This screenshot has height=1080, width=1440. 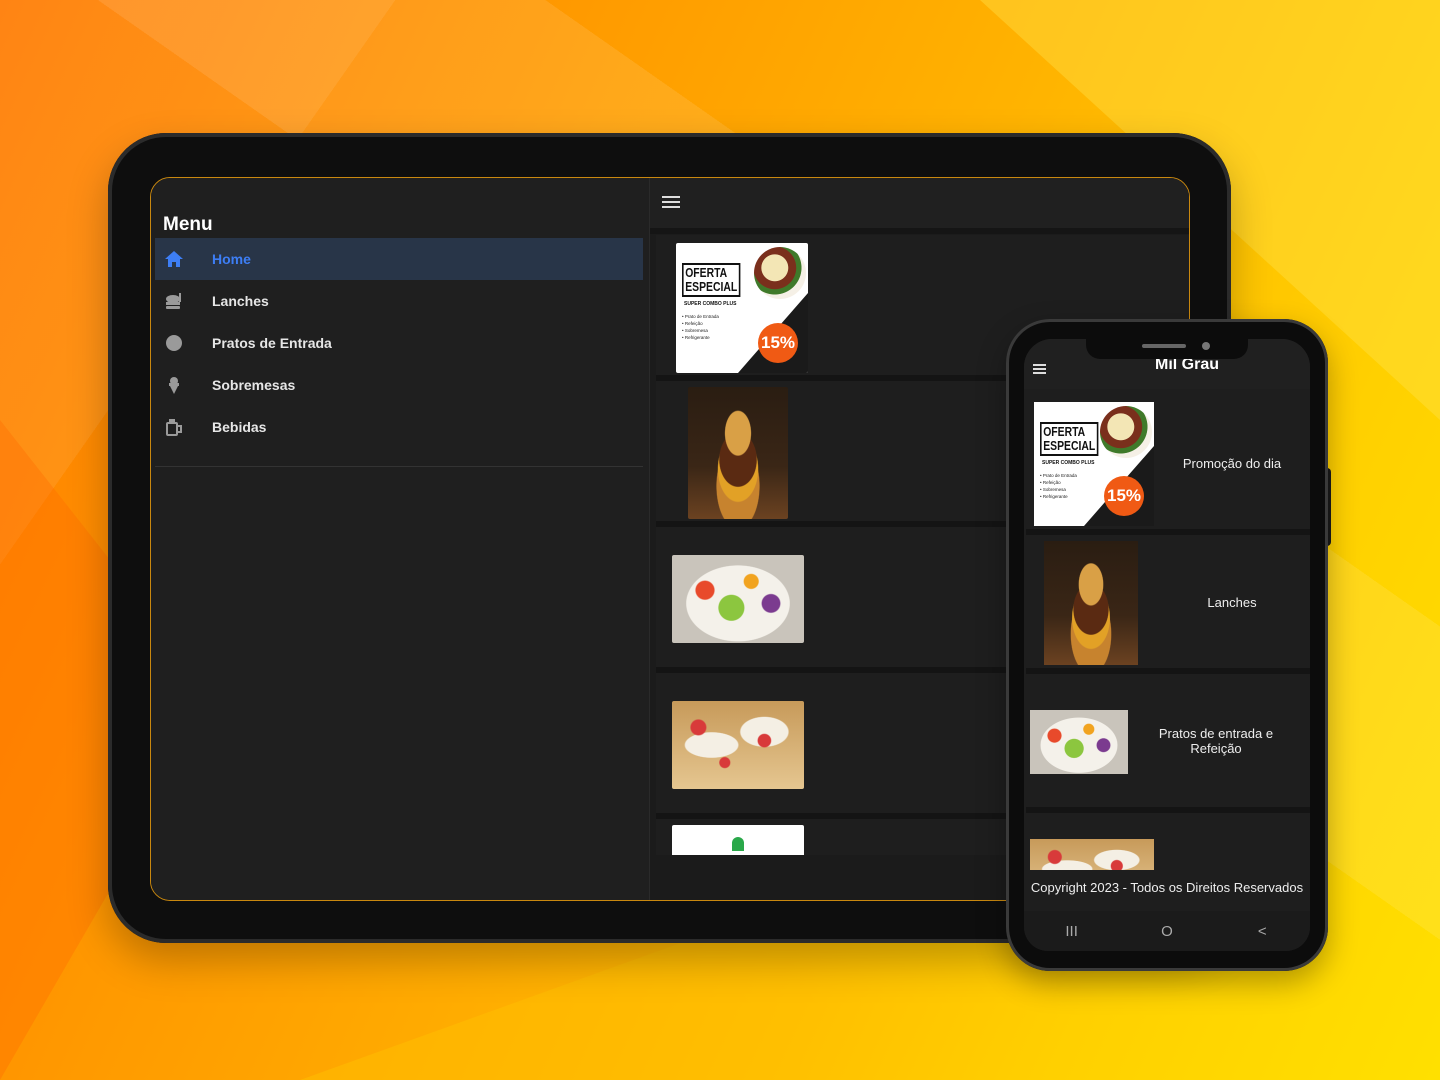 What do you see at coordinates (174, 301) in the screenshot?
I see `burger-icon` at bounding box center [174, 301].